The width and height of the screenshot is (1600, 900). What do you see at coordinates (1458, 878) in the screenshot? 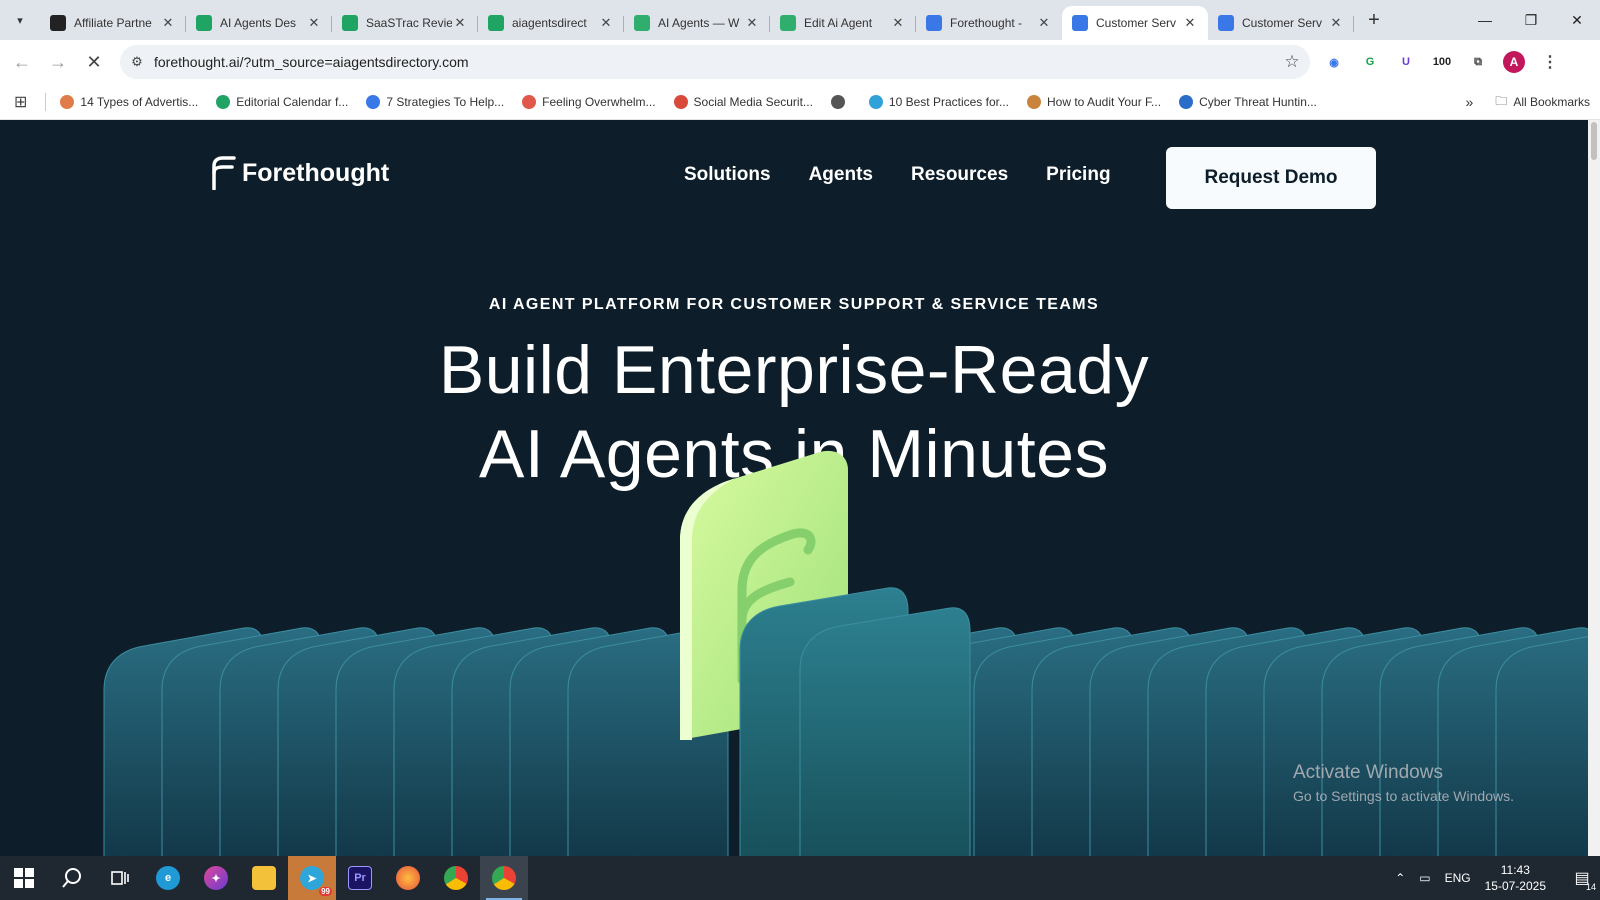
I see `language-indicator: ENG` at bounding box center [1458, 878].